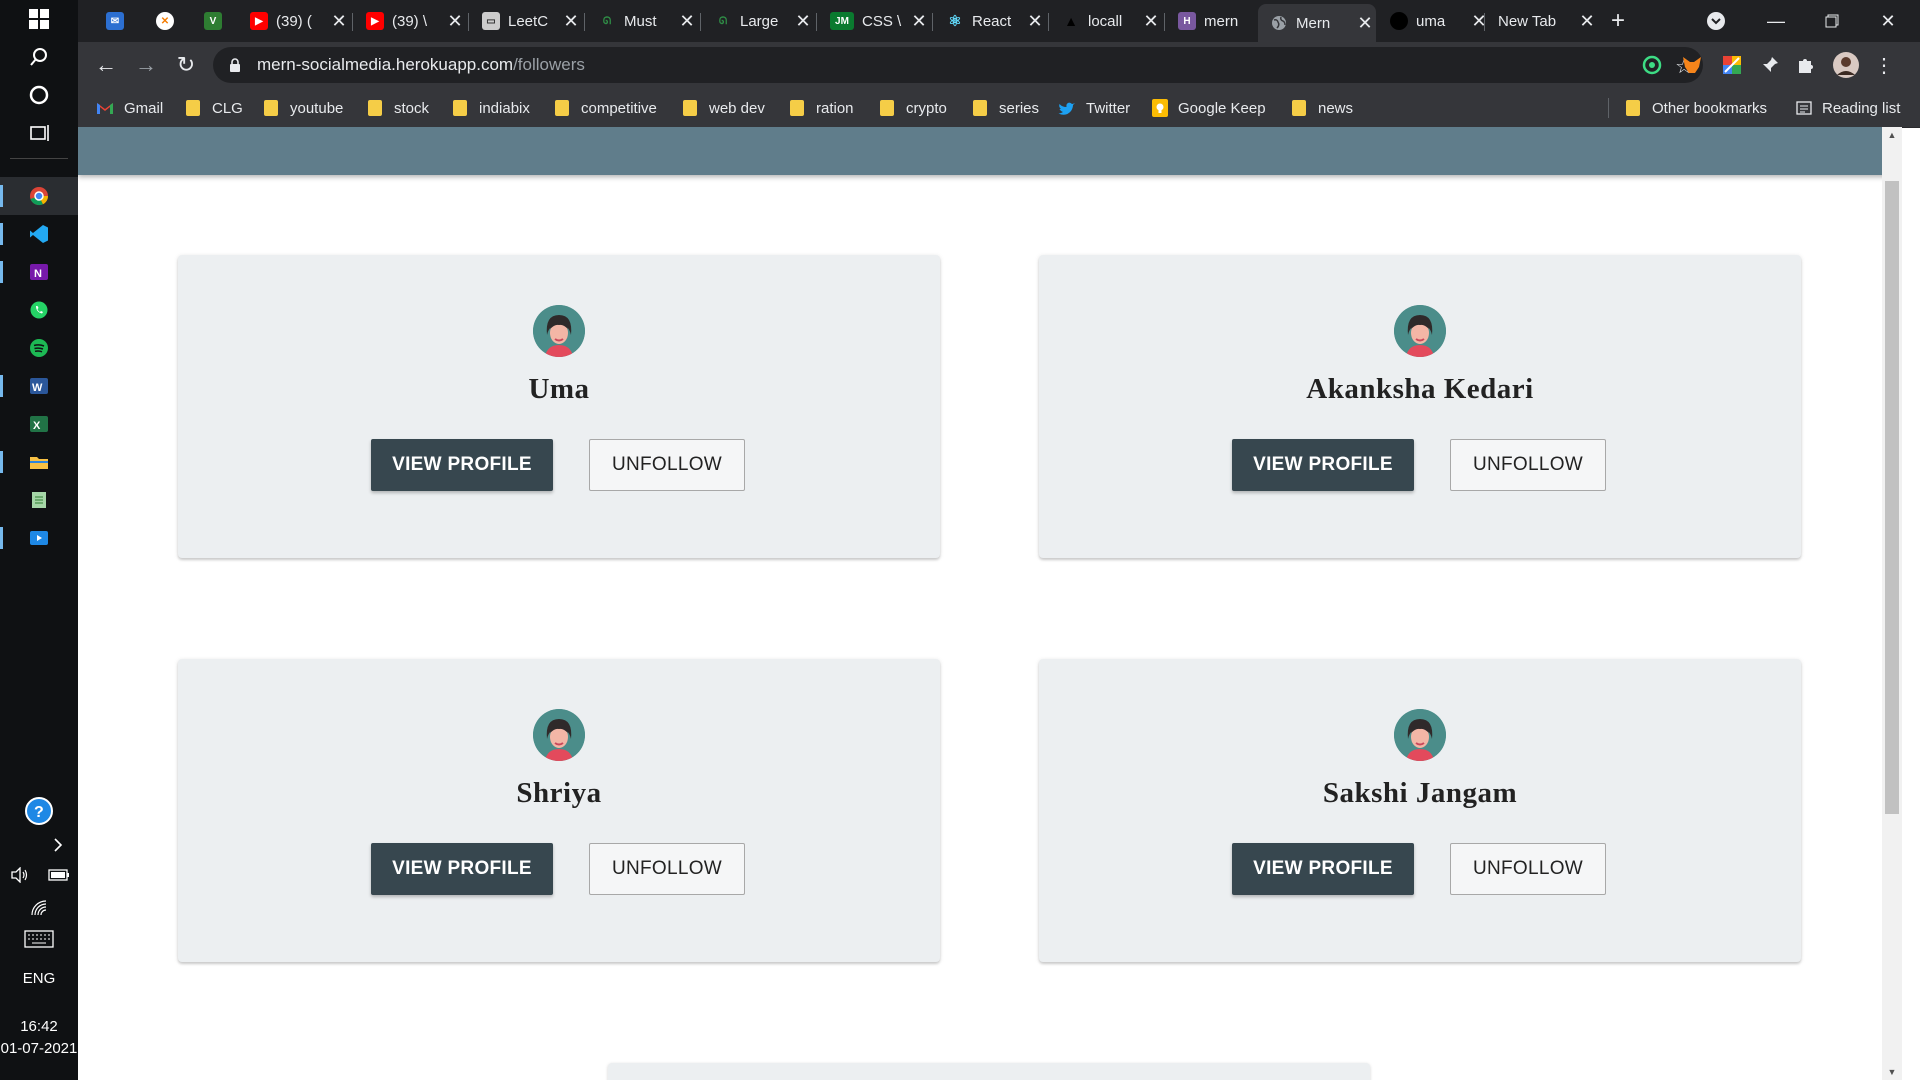 Image resolution: width=1920 pixels, height=1080 pixels. What do you see at coordinates (39, 500) in the screenshot?
I see `taskbar-notepad` at bounding box center [39, 500].